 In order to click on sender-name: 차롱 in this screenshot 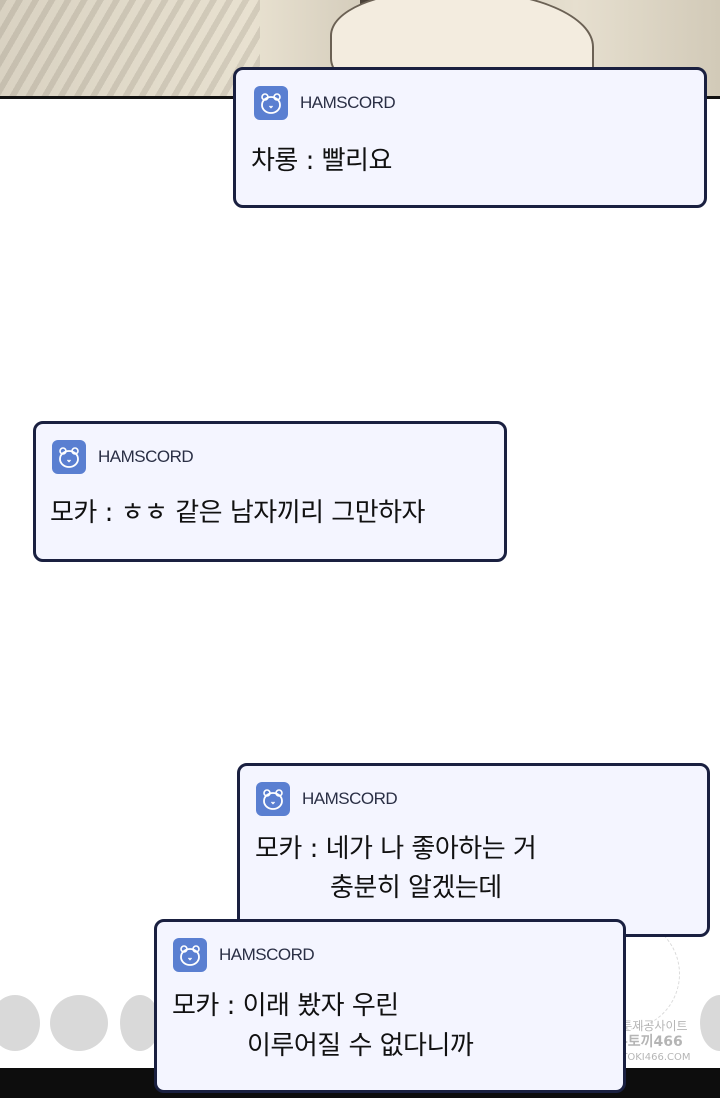, I will do `click(274, 161)`.